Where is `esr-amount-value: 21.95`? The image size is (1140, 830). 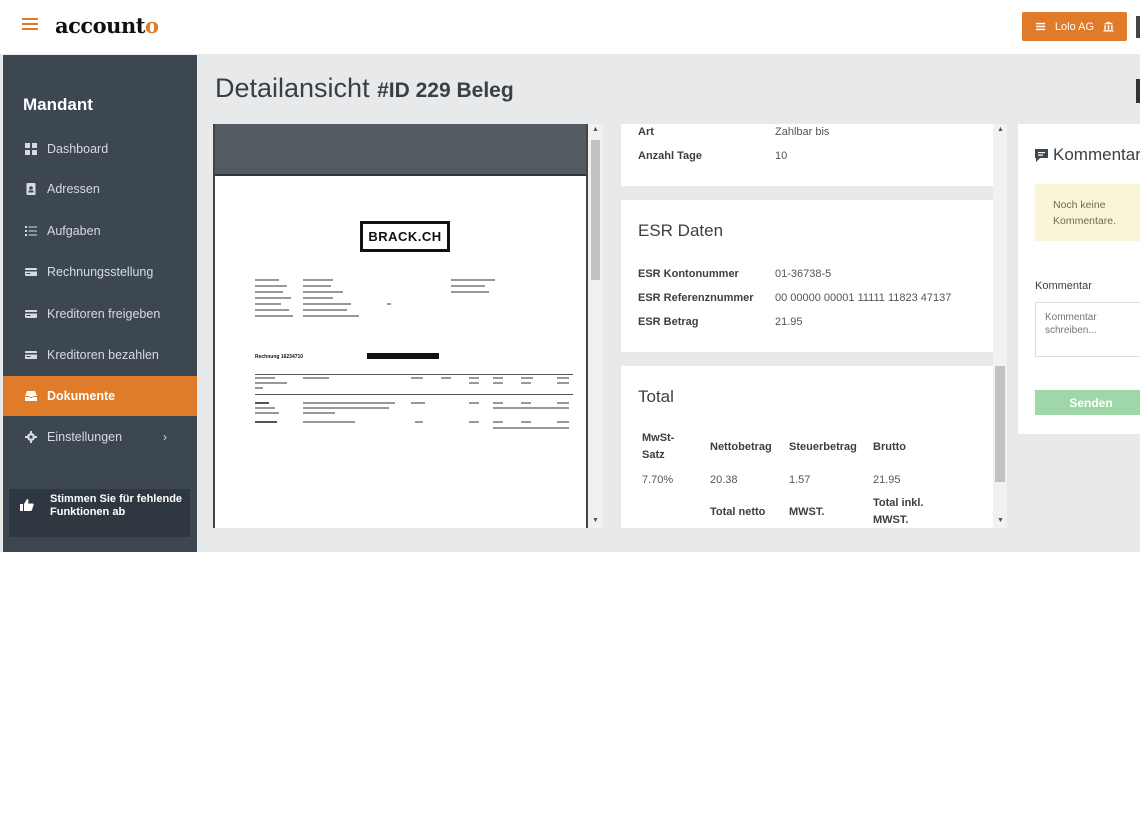
esr-amount-value: 21.95 is located at coordinates (789, 322).